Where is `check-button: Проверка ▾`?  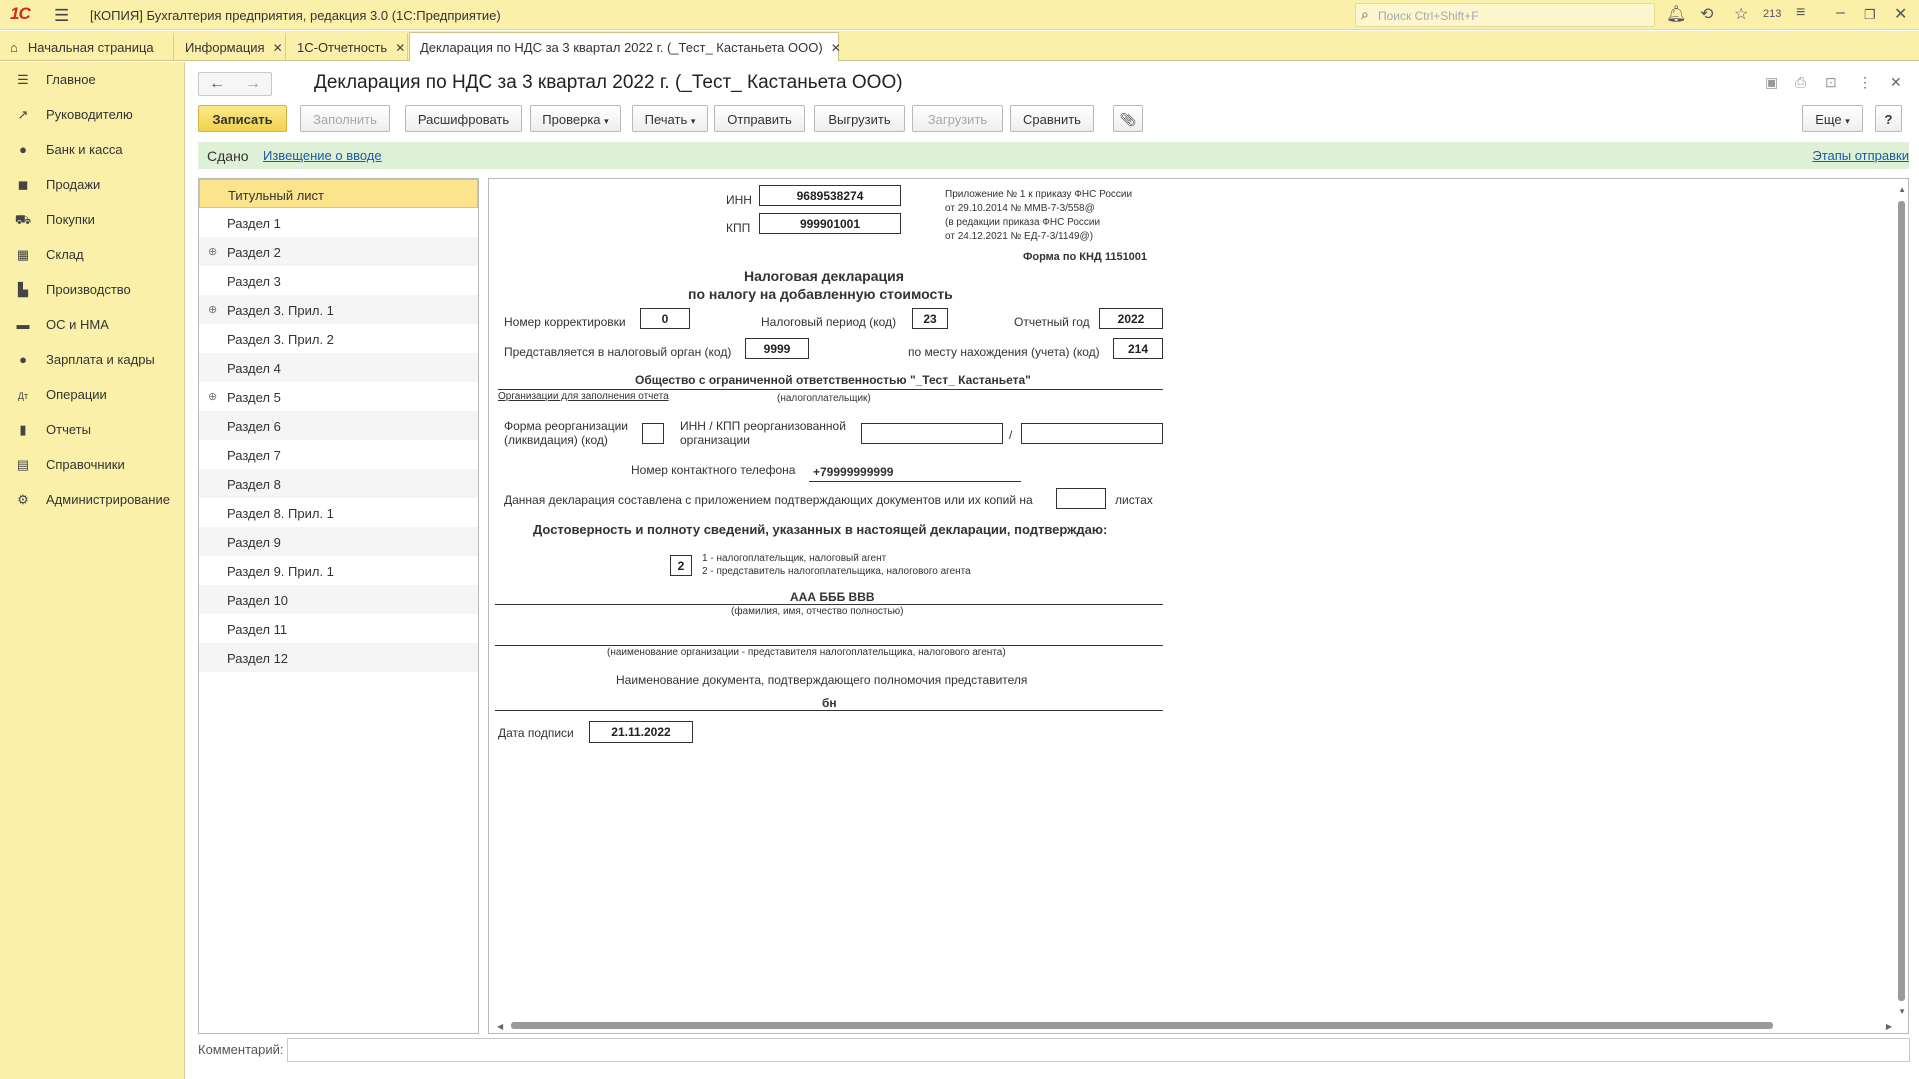
check-button: Проверка ▾ is located at coordinates (575, 118).